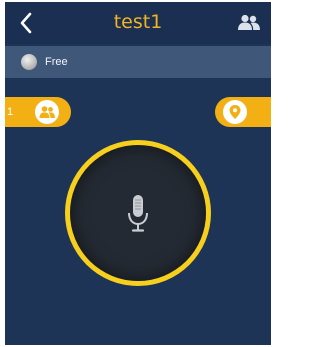 The width and height of the screenshot is (320, 347). Describe the element at coordinates (10, 112) in the screenshot. I see `member-count: 1` at that location.